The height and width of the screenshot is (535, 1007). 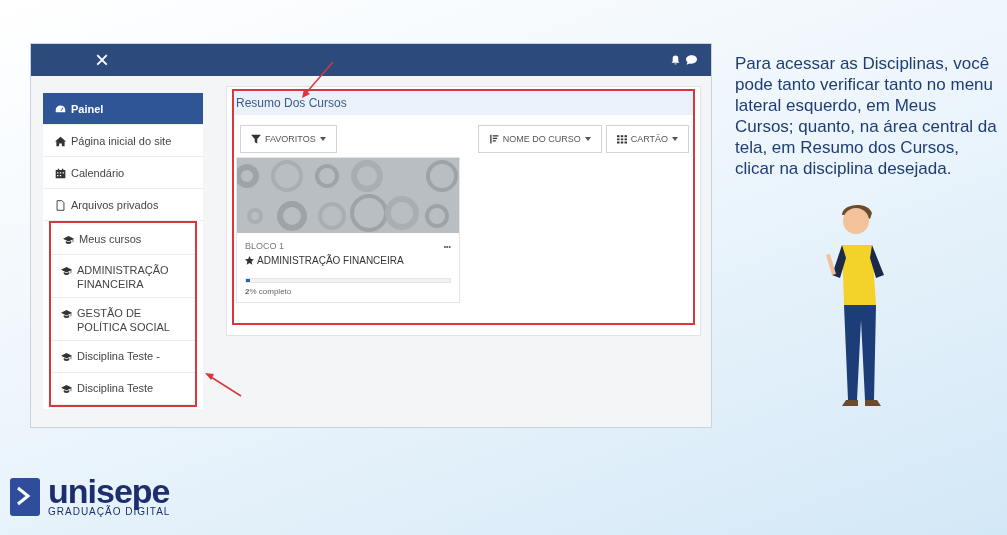 I want to click on progress-text: 2% completo, so click(x=269, y=291).